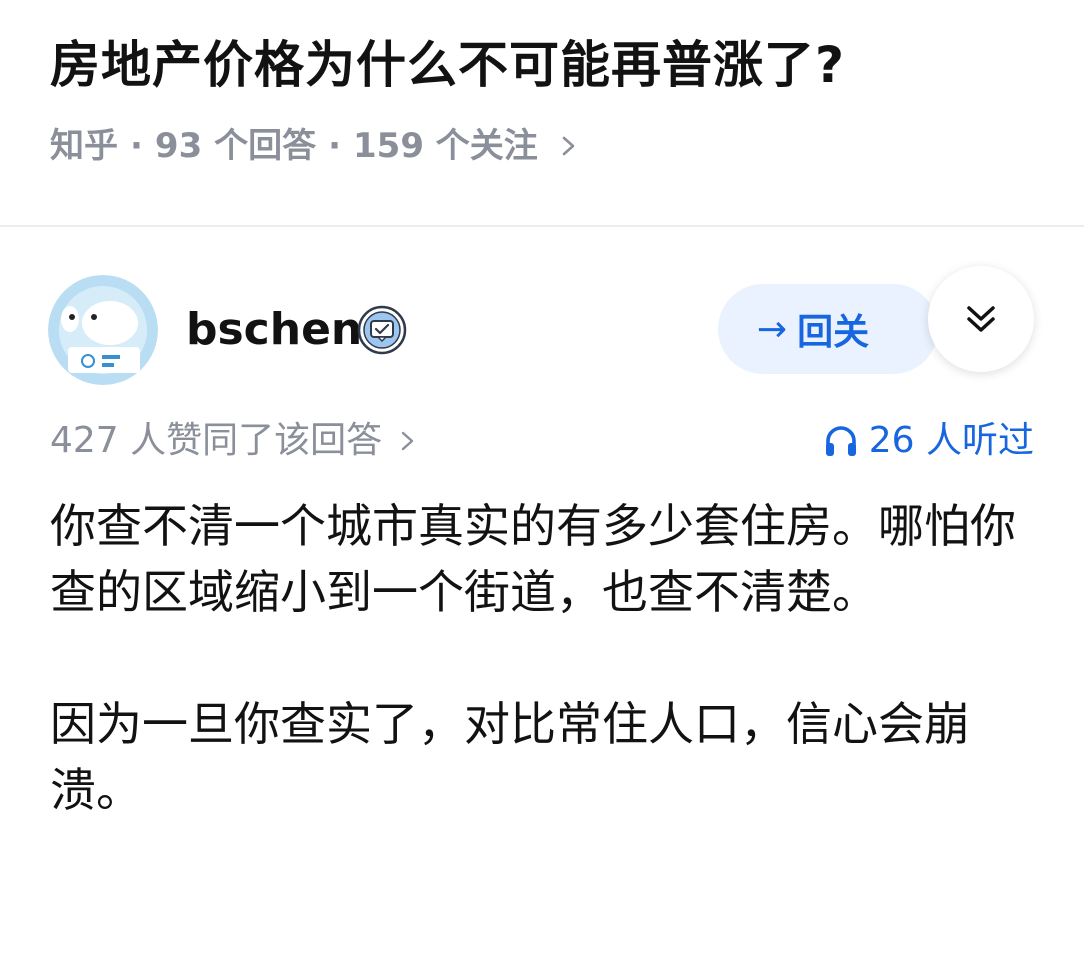 The image size is (1084, 955). What do you see at coordinates (533, 559) in the screenshot?
I see `answer-paragraph: 你查不清一个城市真实的有多少套住房。哪怕你查的区域缩小到一个街道，也查不清楚。` at bounding box center [533, 559].